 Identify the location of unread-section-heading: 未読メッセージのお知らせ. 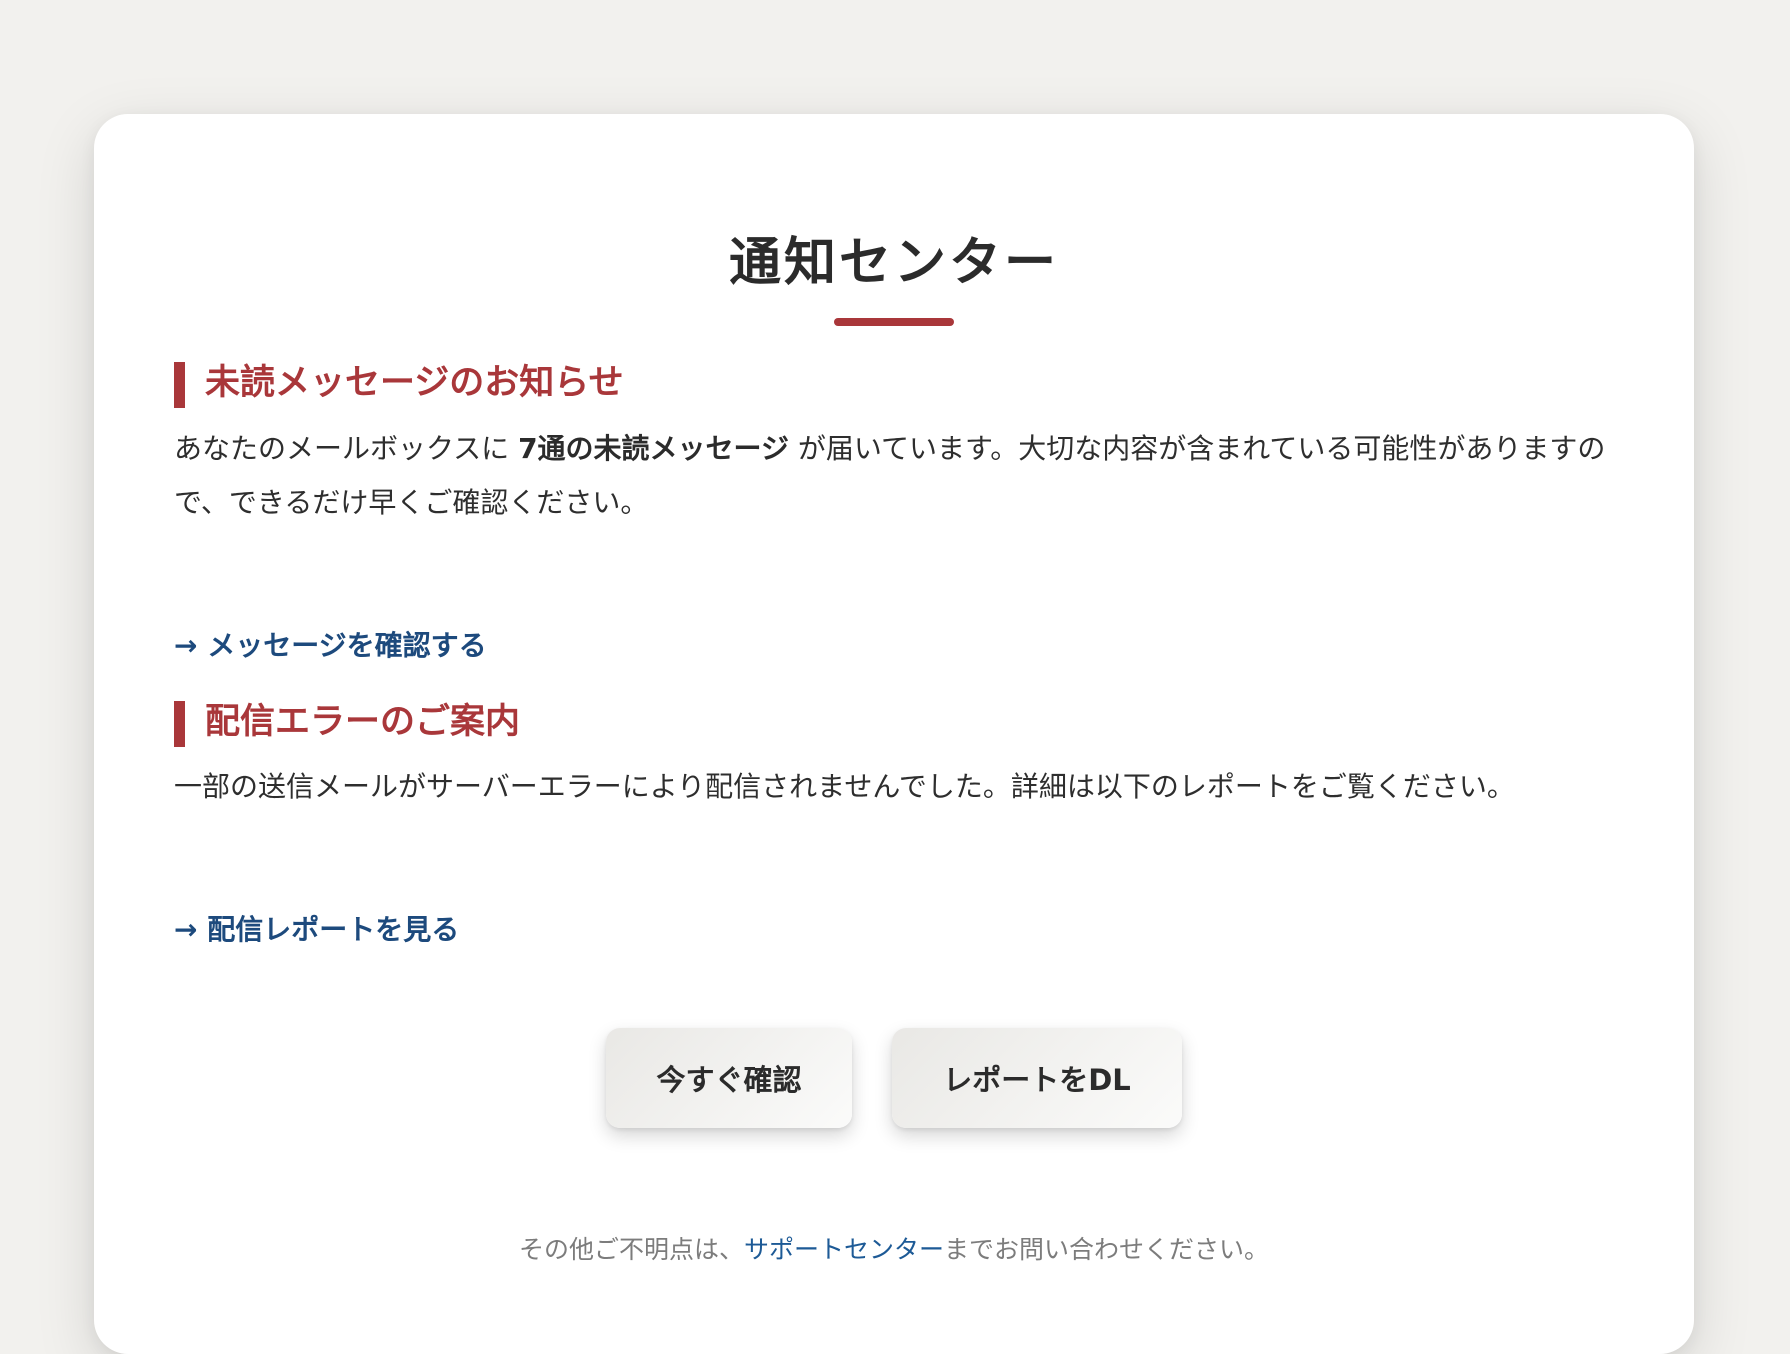
(399, 385).